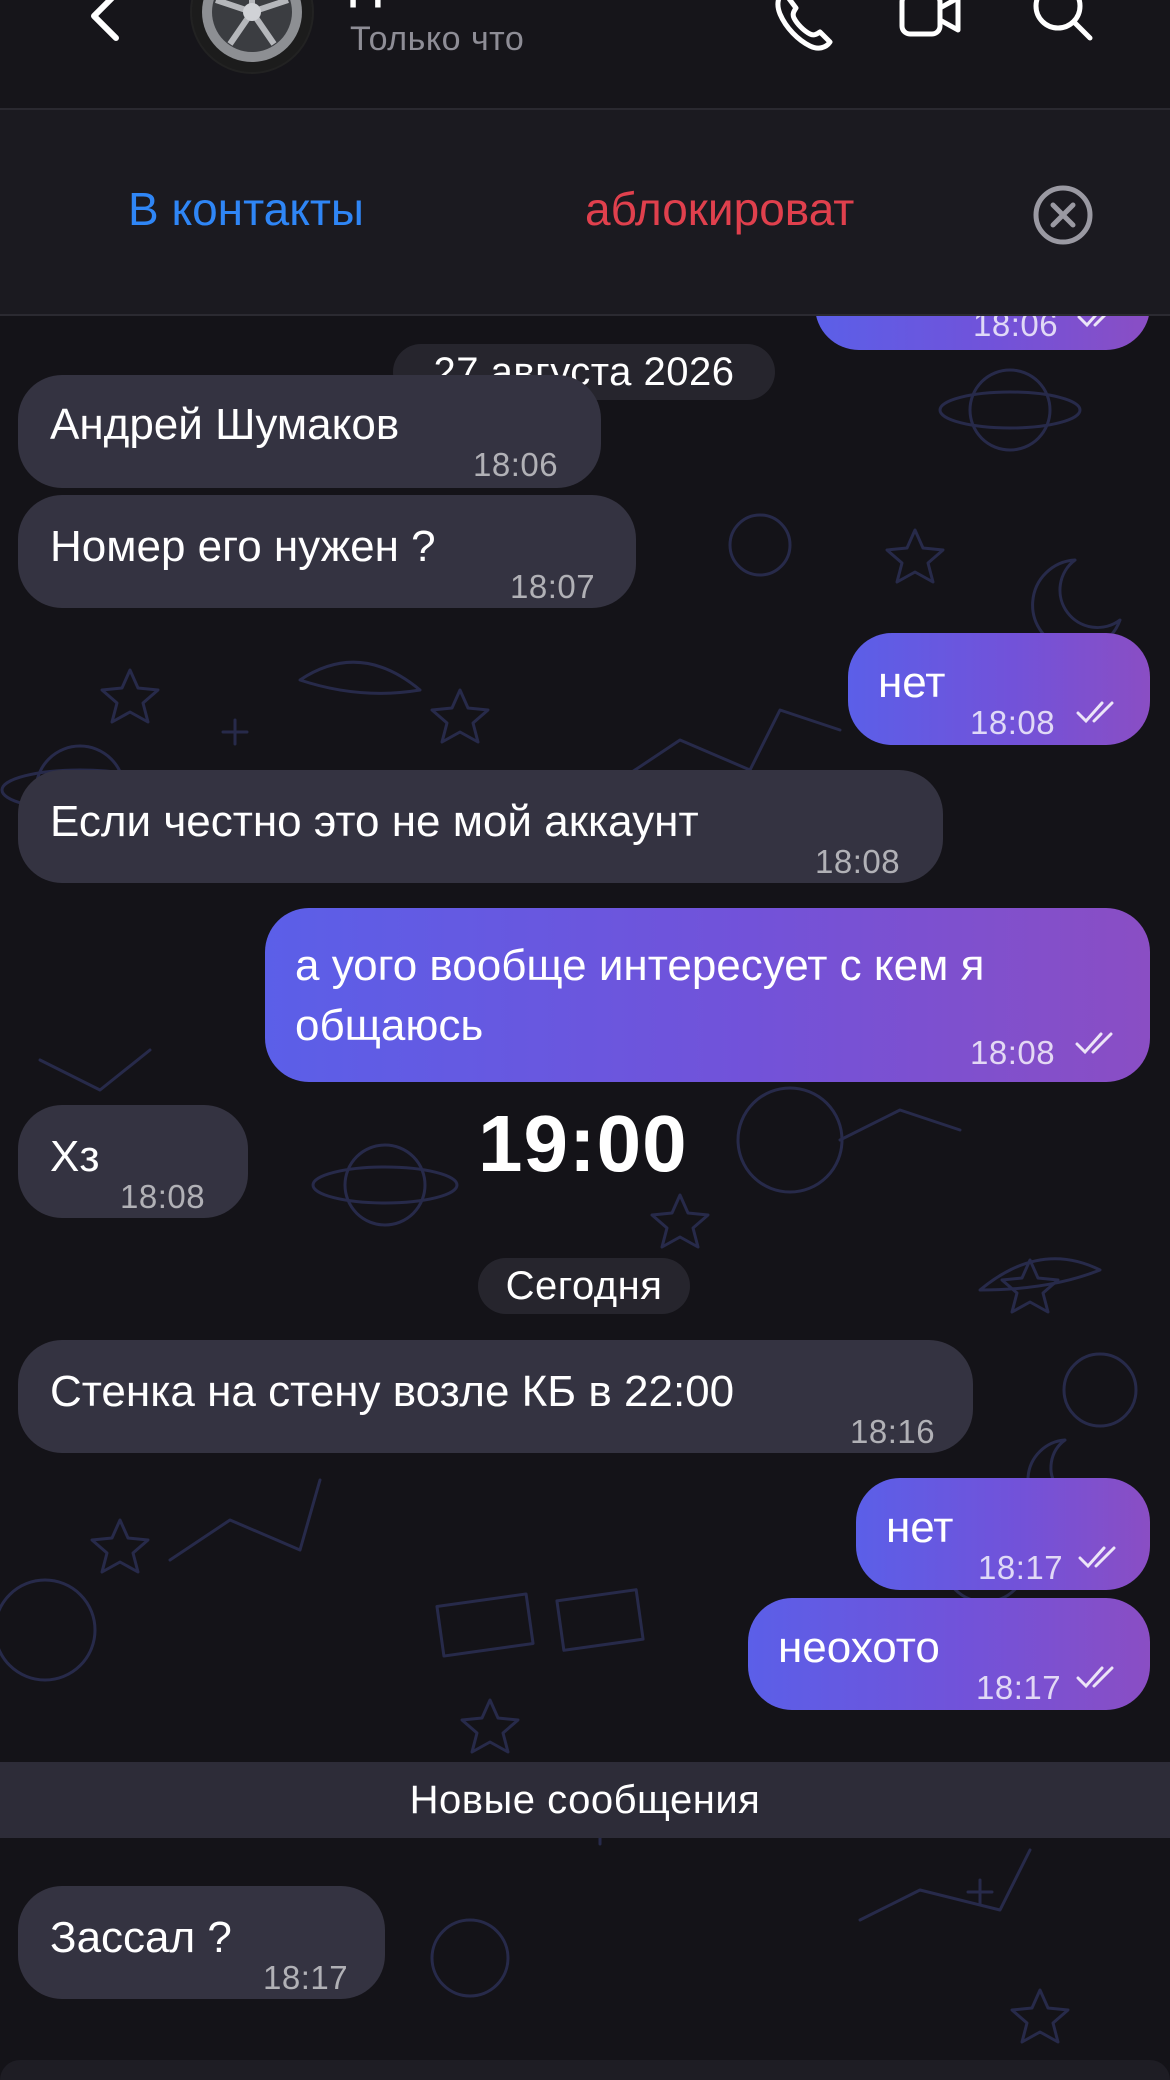 The width and height of the screenshot is (1170, 2080). What do you see at coordinates (584, 1286) in the screenshot?
I see `date-separator-today: Сегодня` at bounding box center [584, 1286].